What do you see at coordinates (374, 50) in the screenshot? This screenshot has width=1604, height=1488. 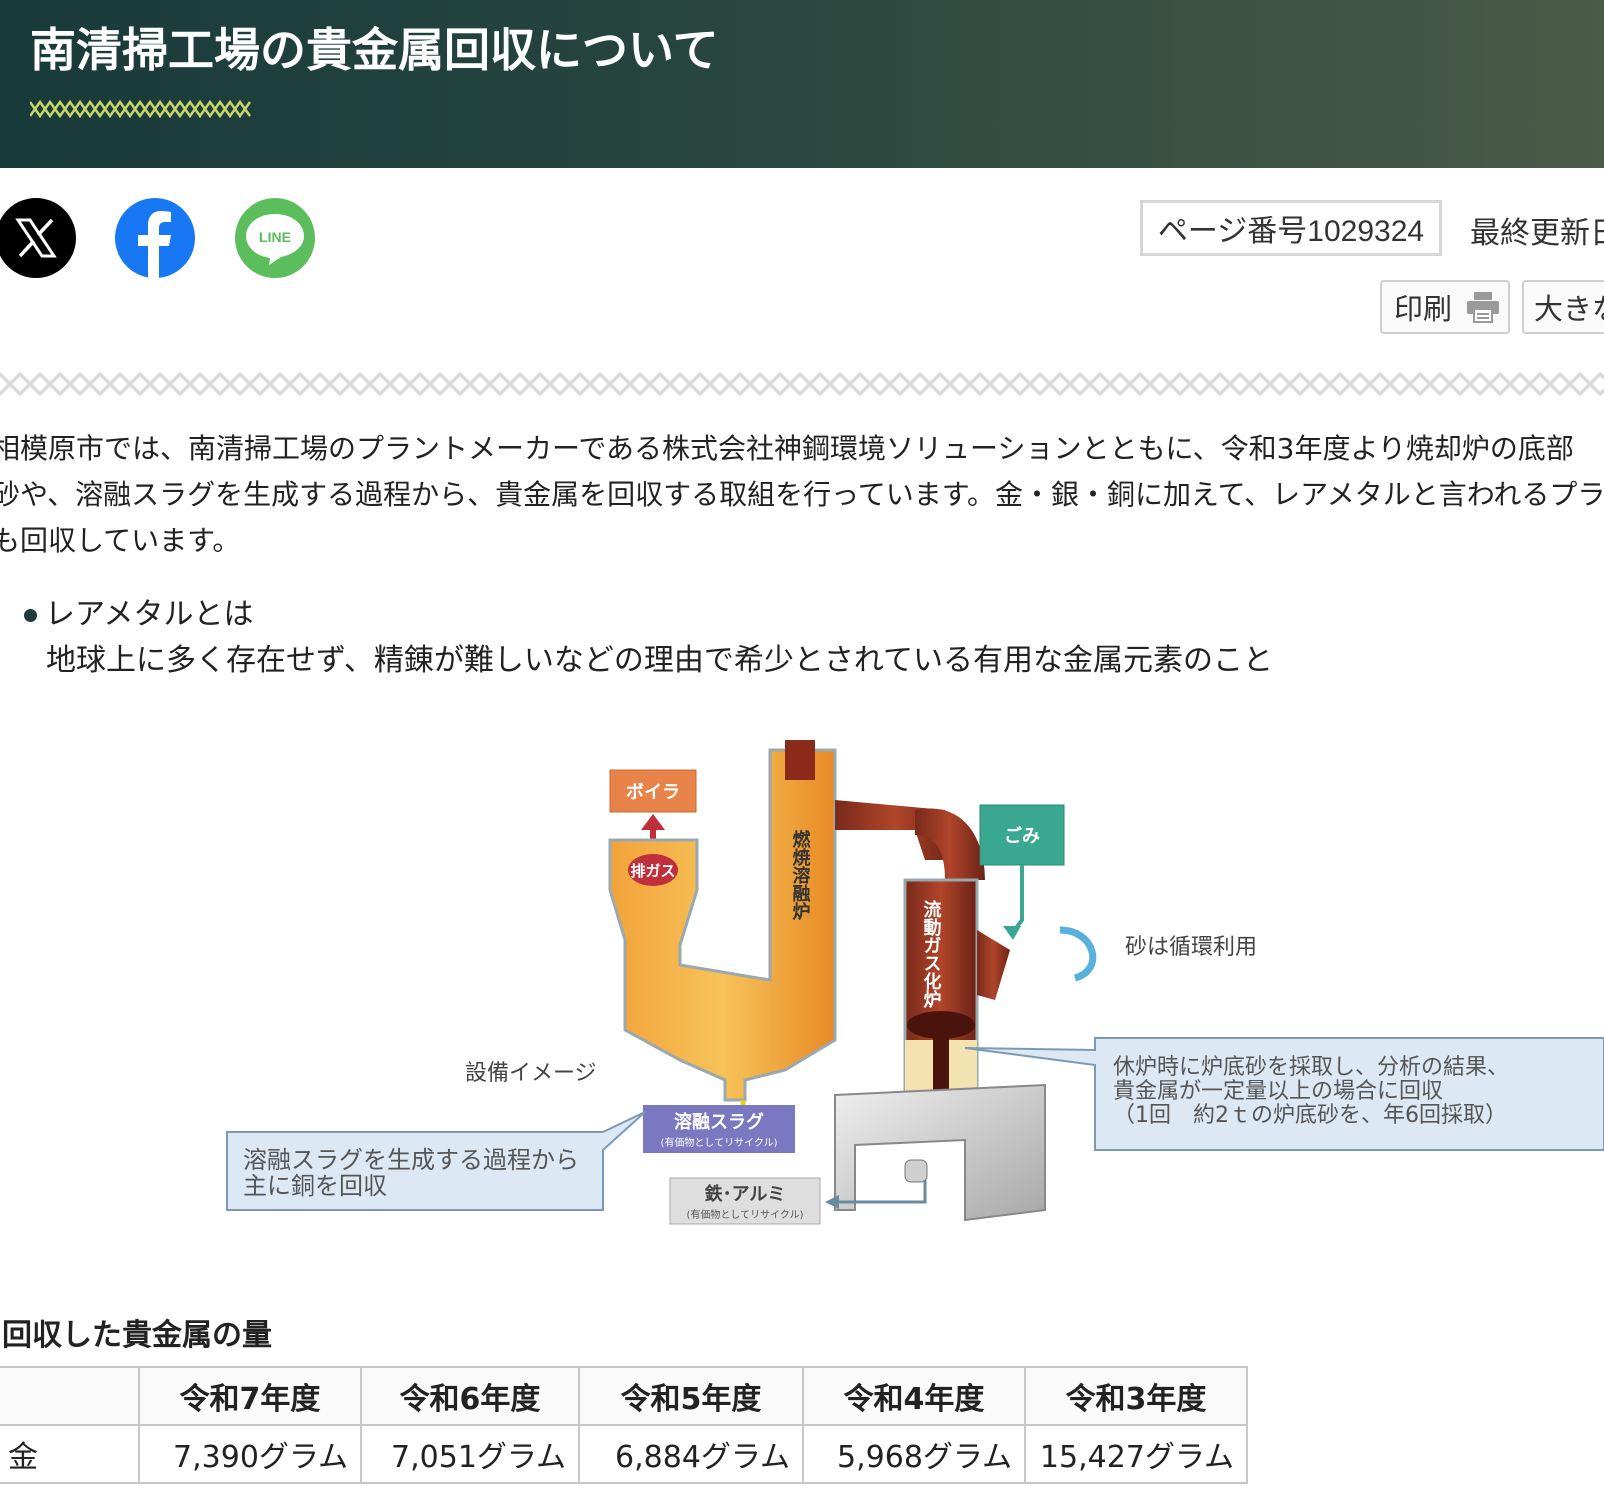 I see `page-title: 南清掃工場の貴金属回収について` at bounding box center [374, 50].